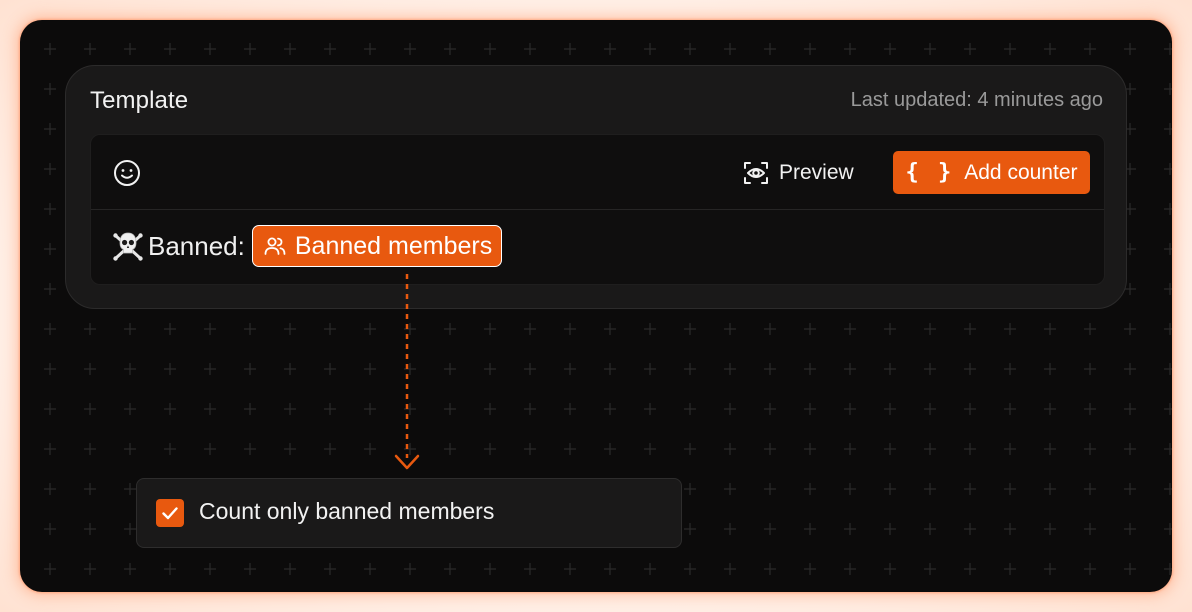  I want to click on last-updated-text: Last updated: 4 minutes ago, so click(976, 100).